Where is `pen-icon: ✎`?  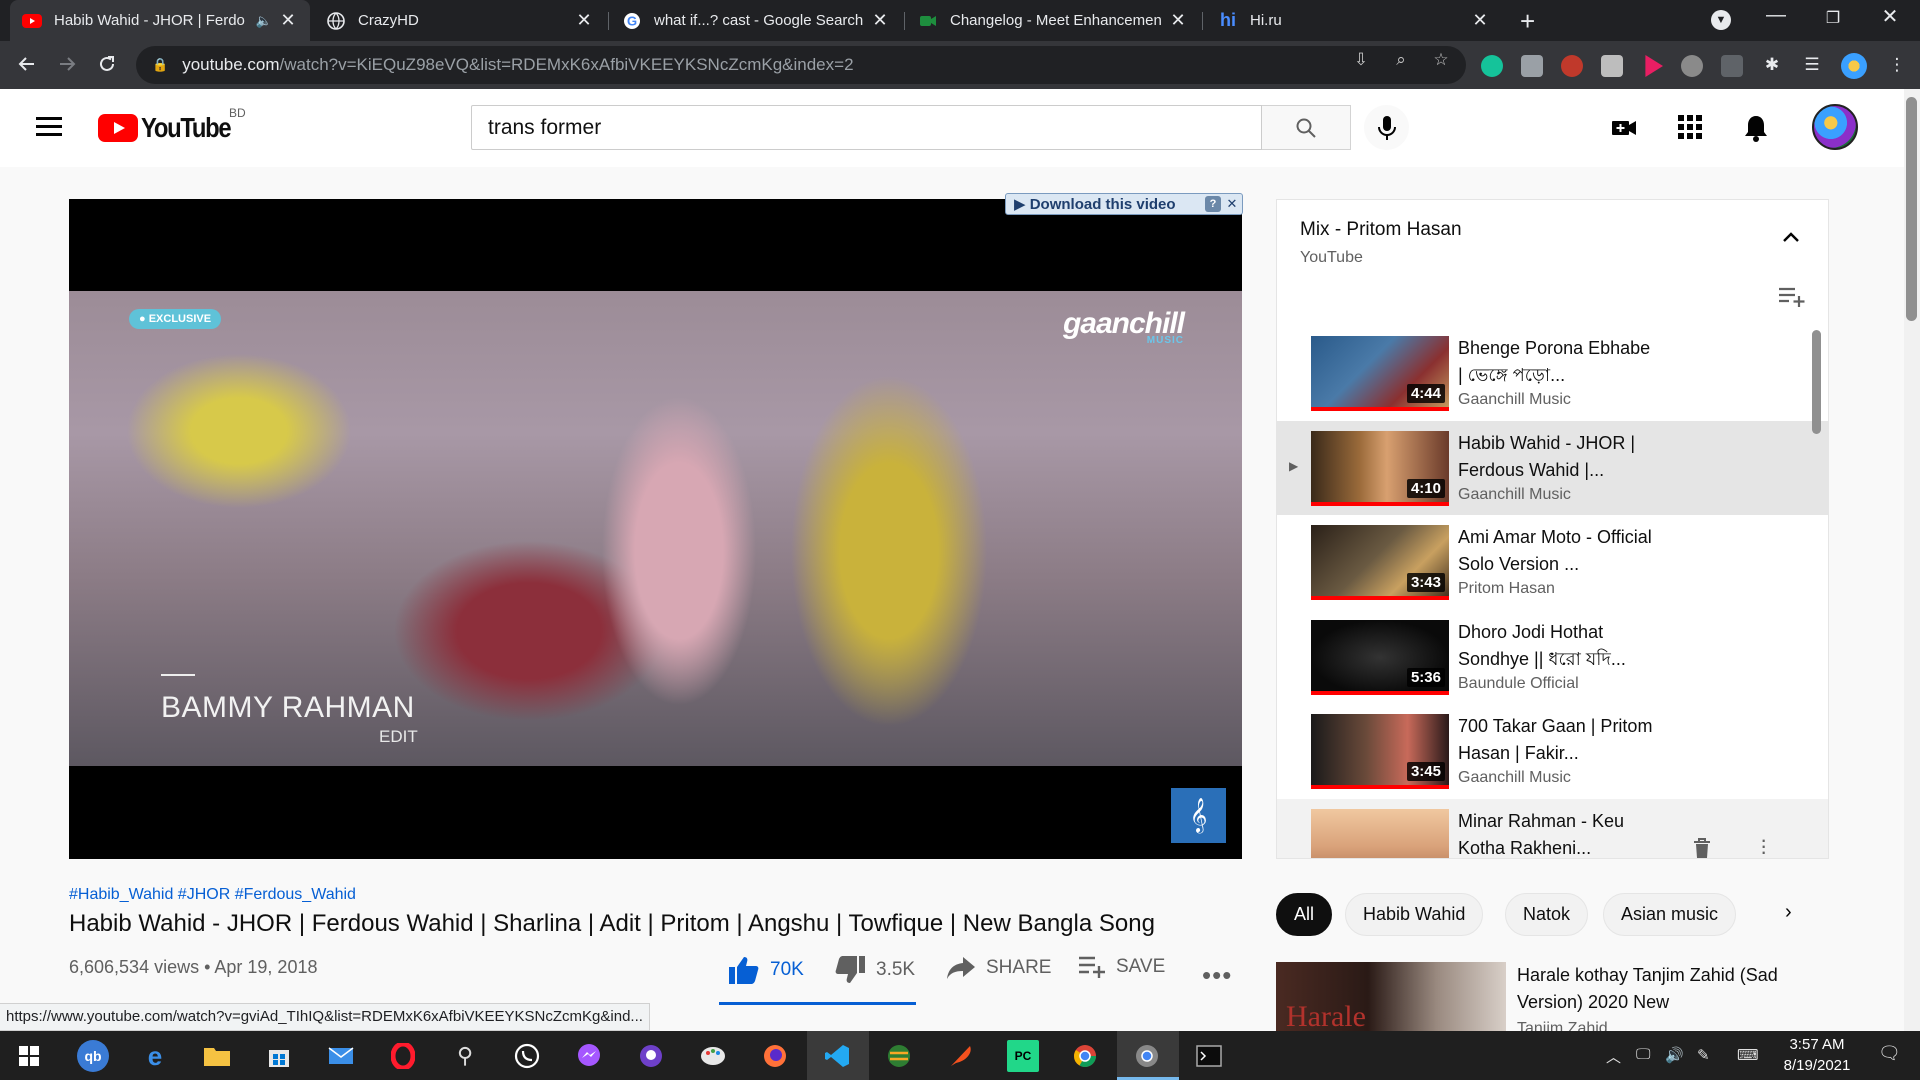
pen-icon: ✎ is located at coordinates (1703, 1055).